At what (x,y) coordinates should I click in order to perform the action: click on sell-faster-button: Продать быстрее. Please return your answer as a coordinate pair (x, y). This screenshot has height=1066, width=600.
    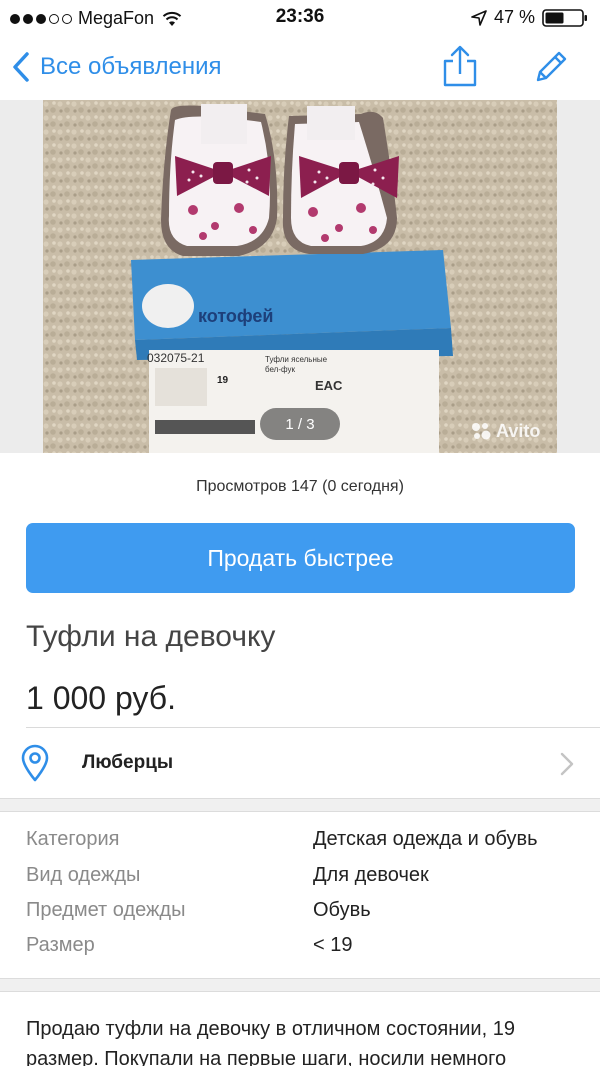
    Looking at the image, I should click on (300, 558).